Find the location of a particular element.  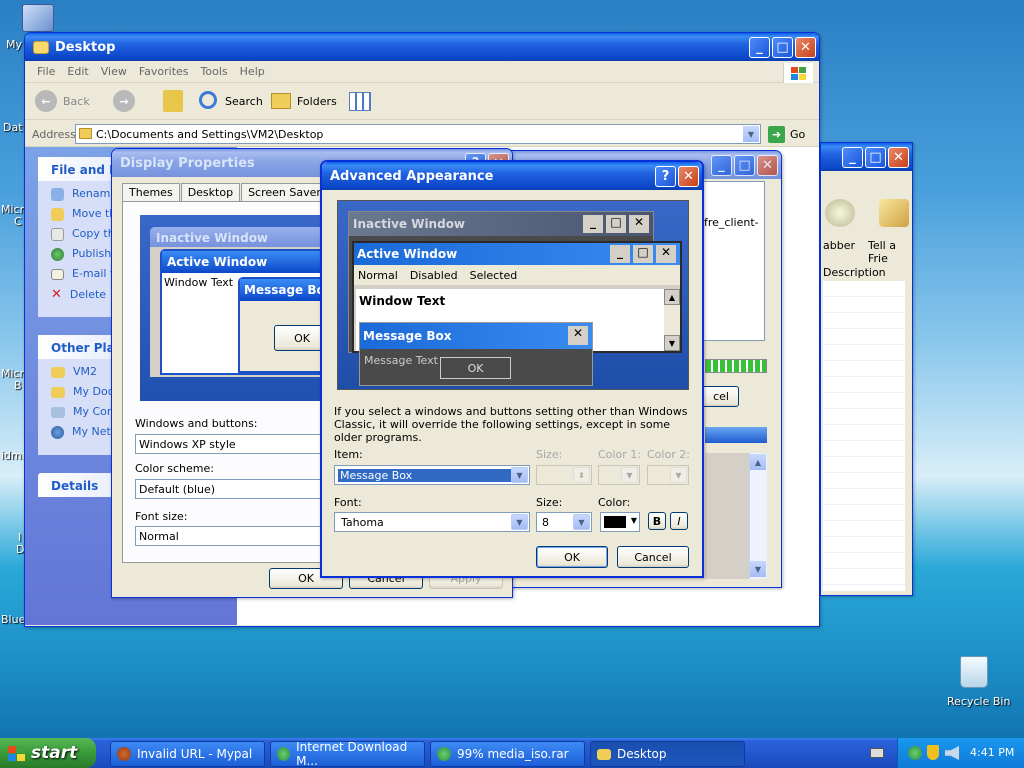

menu-file: File is located at coordinates (46, 71).